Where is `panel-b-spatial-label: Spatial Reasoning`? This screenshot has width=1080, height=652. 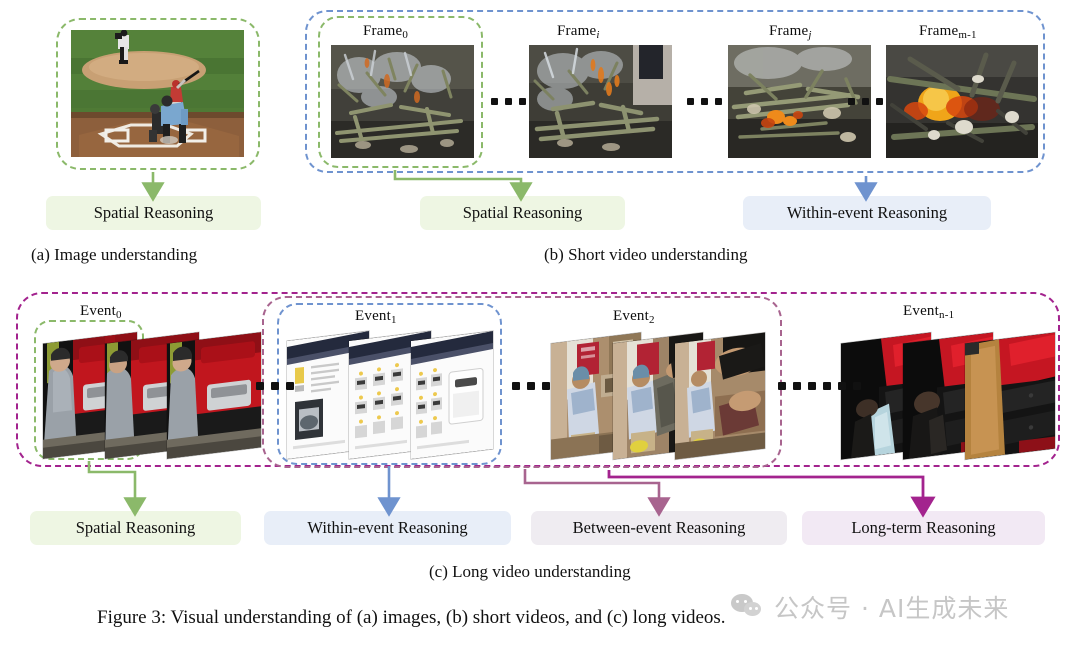 panel-b-spatial-label: Spatial Reasoning is located at coordinates (522, 212).